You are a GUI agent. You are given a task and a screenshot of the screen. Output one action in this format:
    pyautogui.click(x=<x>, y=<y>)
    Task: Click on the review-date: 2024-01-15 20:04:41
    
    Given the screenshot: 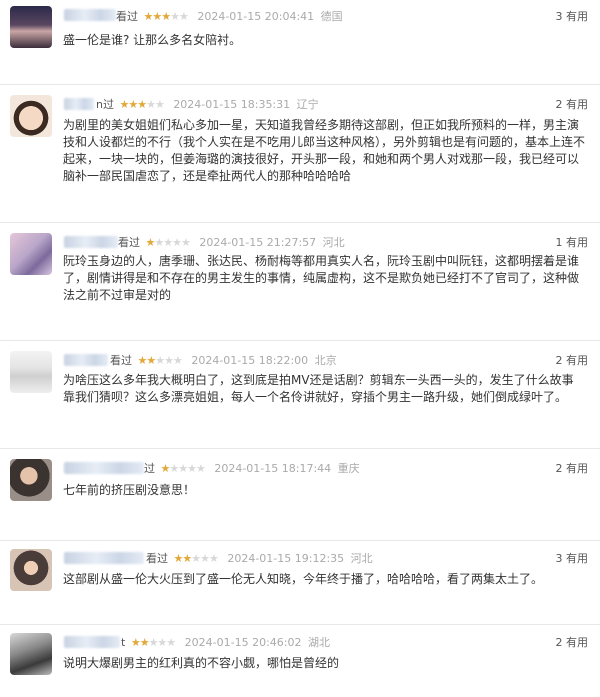 What is the action you would take?
    pyautogui.click(x=256, y=16)
    